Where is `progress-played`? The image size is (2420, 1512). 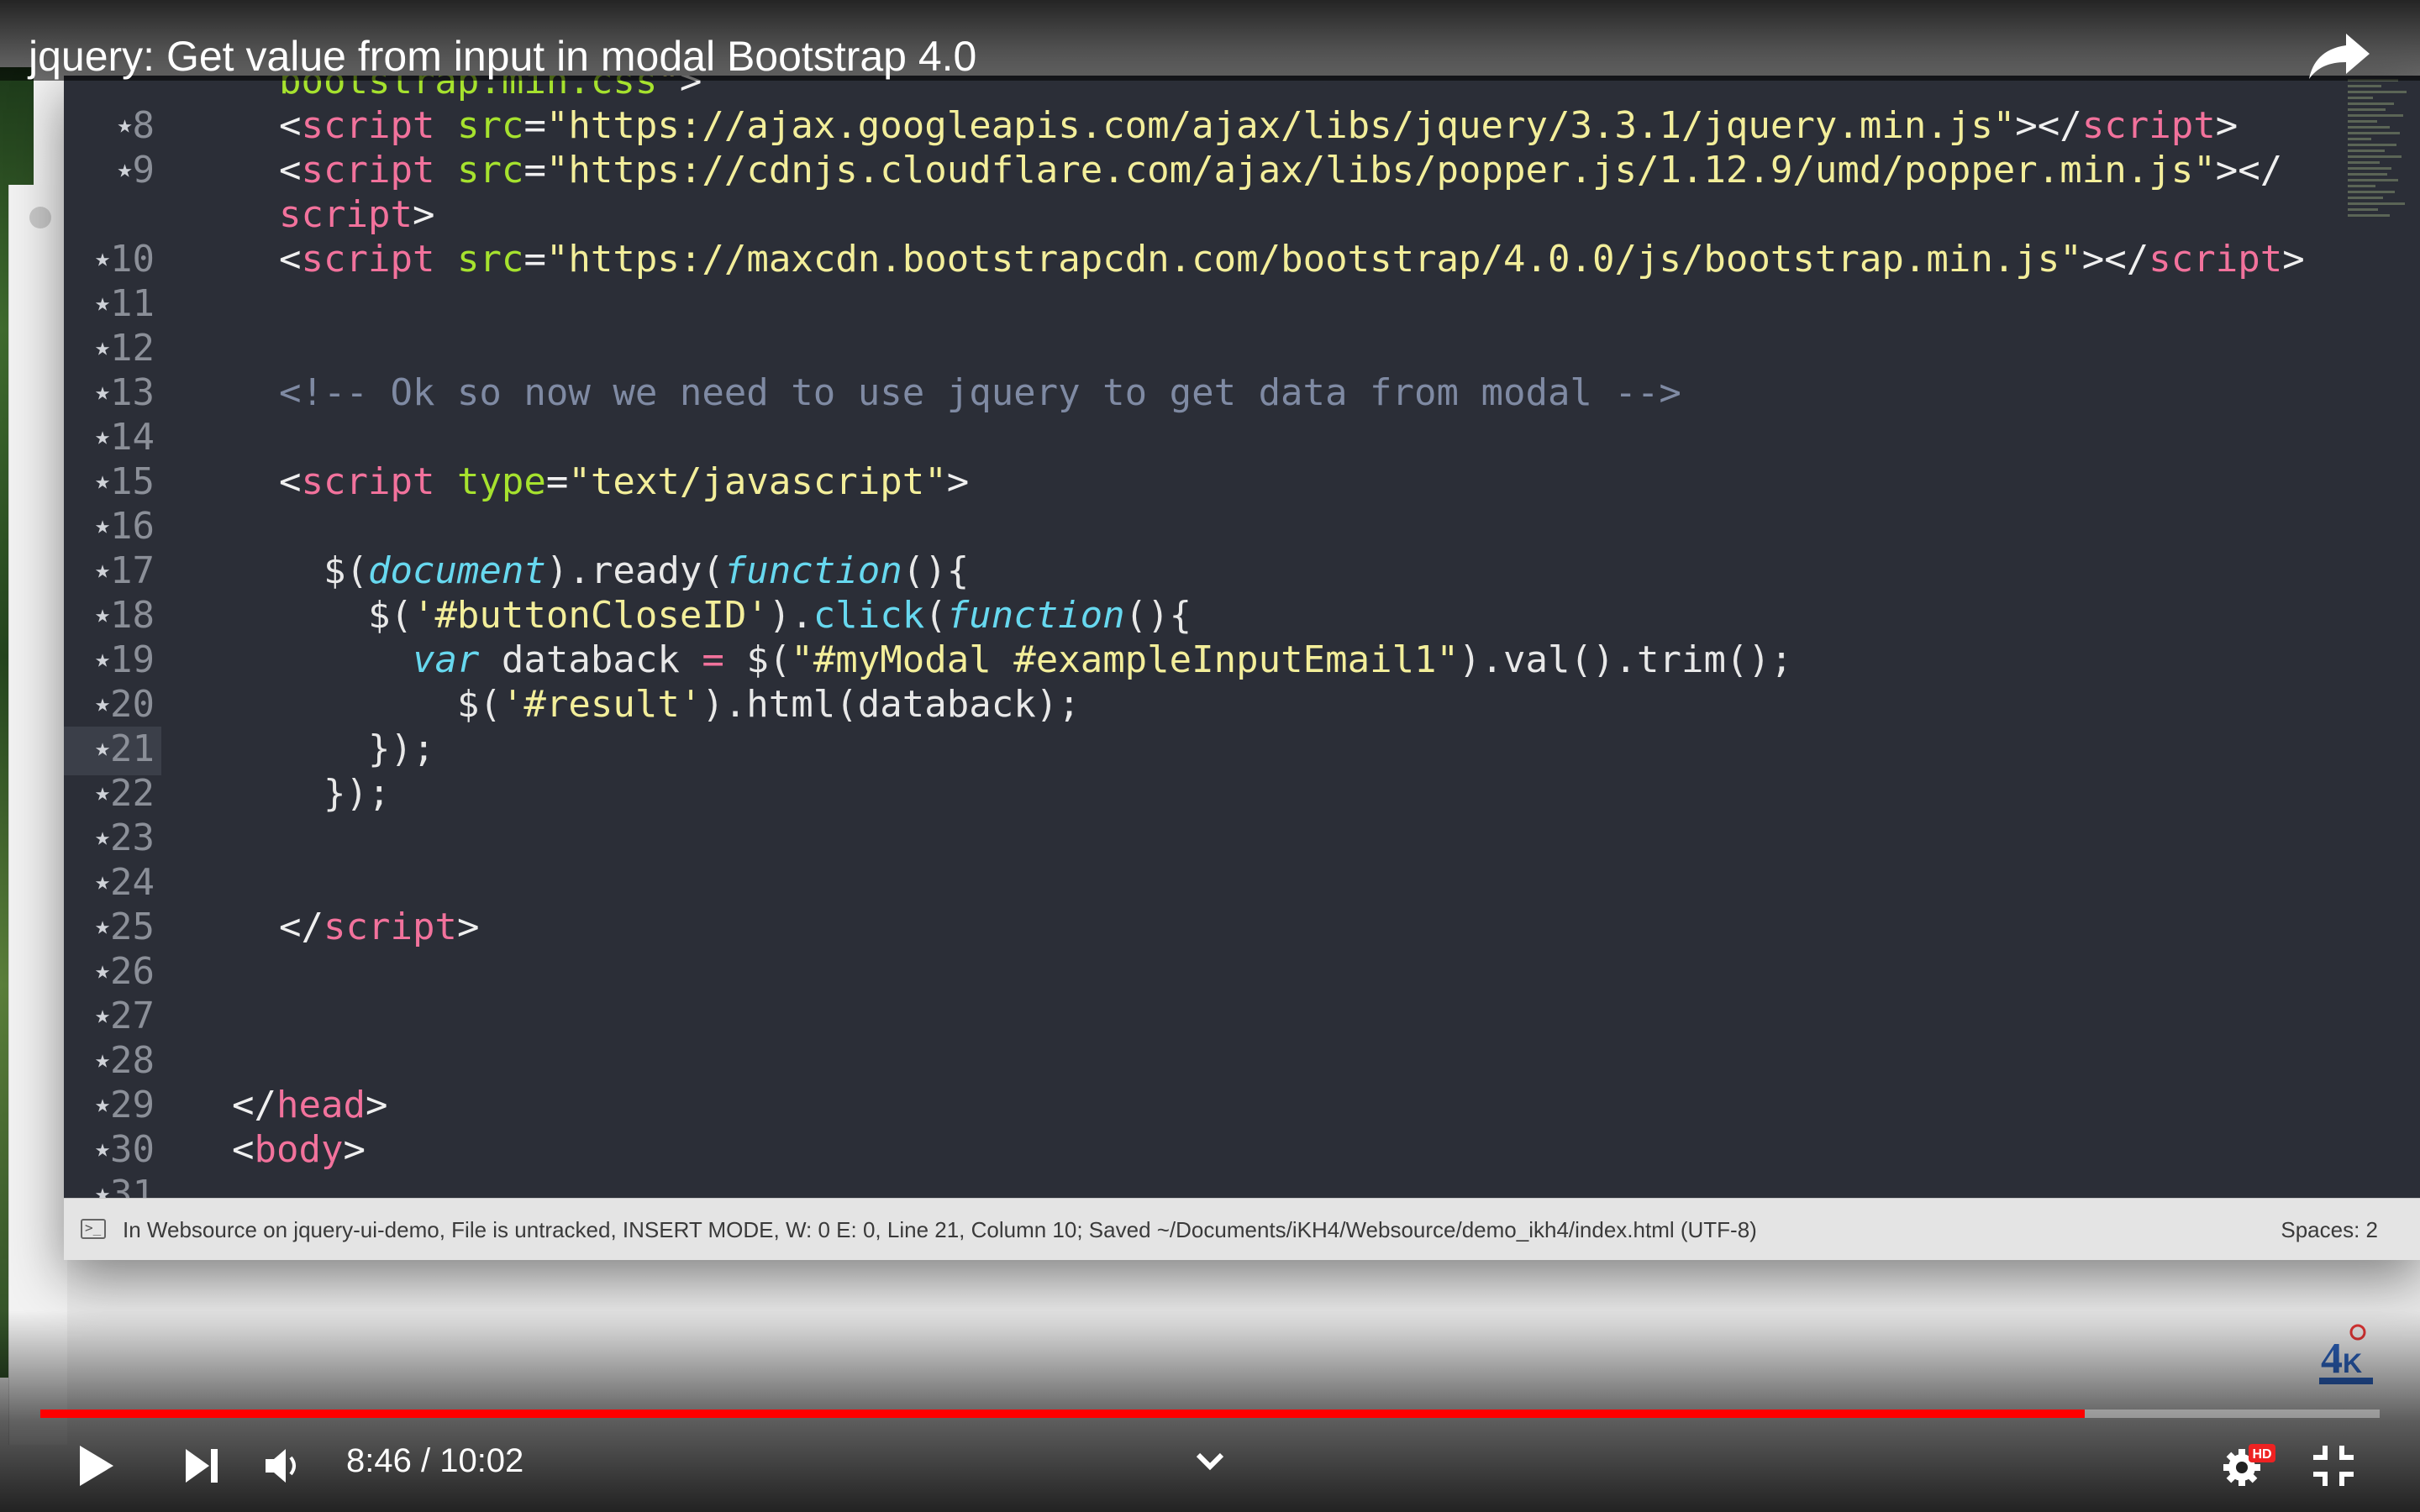 progress-played is located at coordinates (1063, 1414).